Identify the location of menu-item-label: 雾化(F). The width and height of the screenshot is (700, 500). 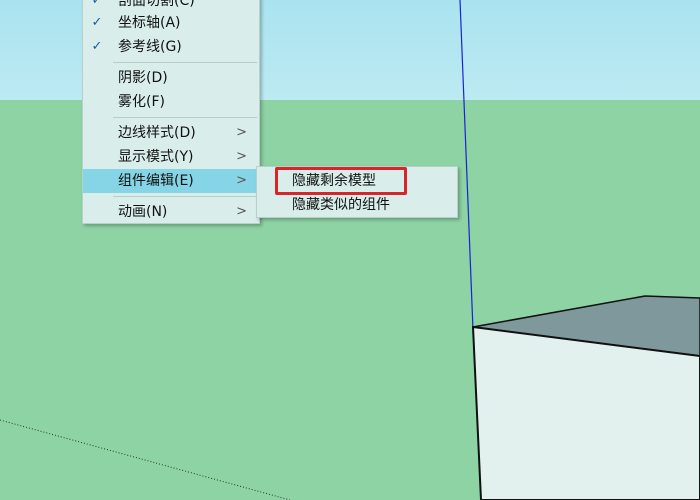
(141, 102).